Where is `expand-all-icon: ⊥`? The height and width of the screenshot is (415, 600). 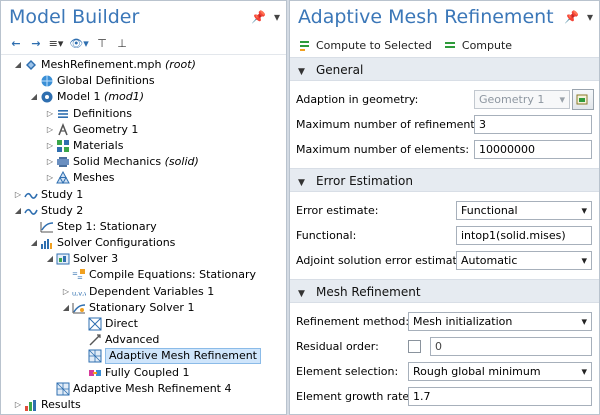 expand-all-icon: ⊥ is located at coordinates (122, 44).